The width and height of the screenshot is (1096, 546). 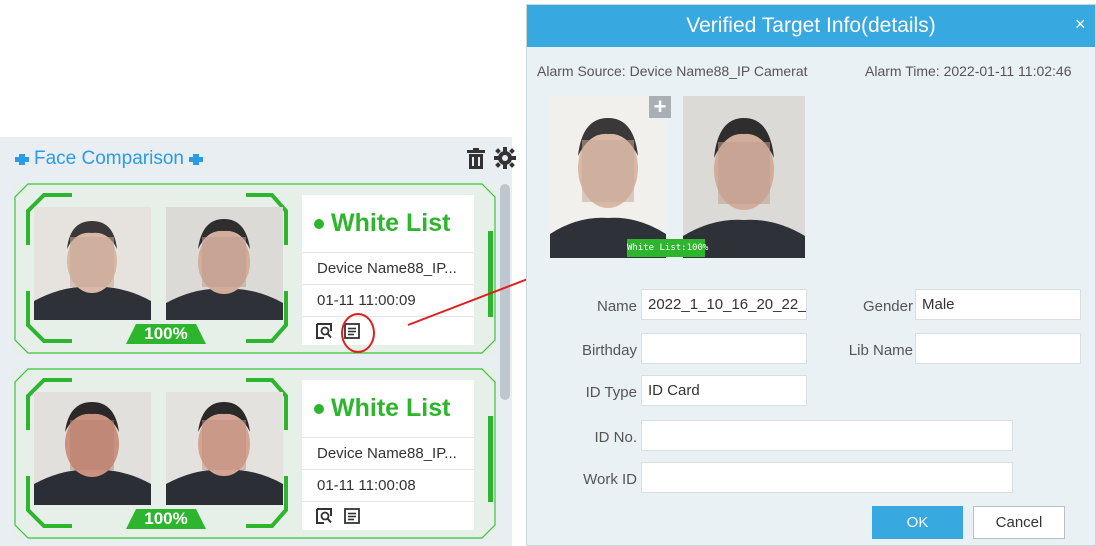 I want to click on lib-name-label: Lib Name, so click(x=880, y=350).